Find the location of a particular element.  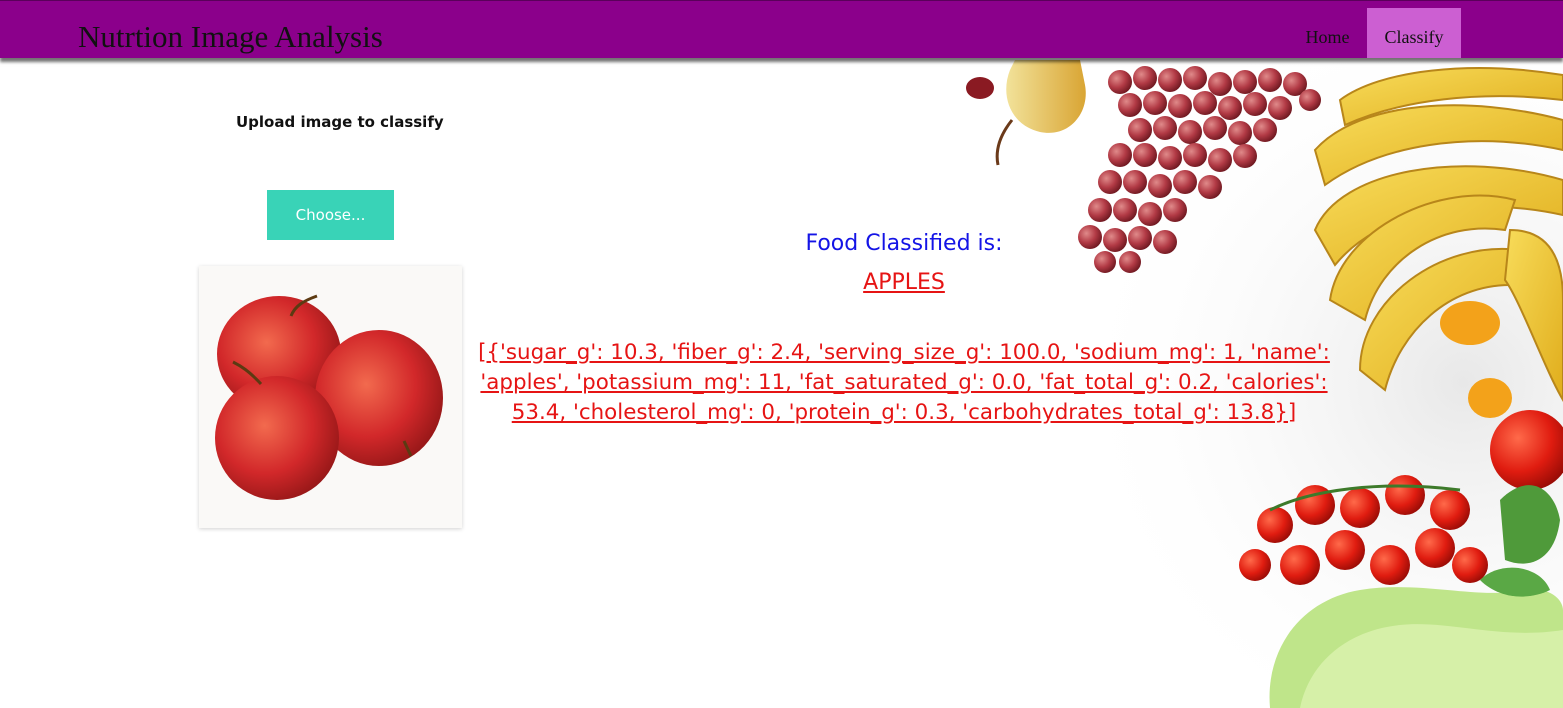

classified-food-name: APPLES is located at coordinates (904, 282).